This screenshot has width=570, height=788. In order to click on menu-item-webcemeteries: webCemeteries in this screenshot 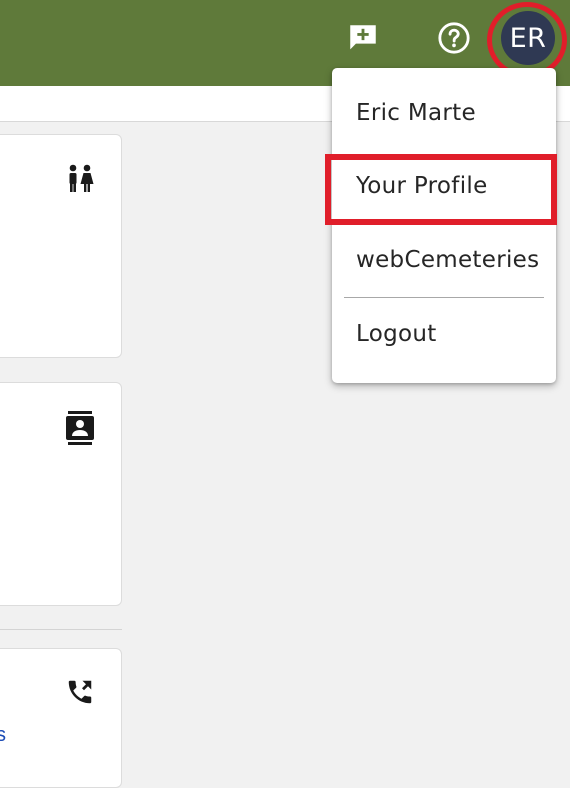, I will do `click(447, 260)`.